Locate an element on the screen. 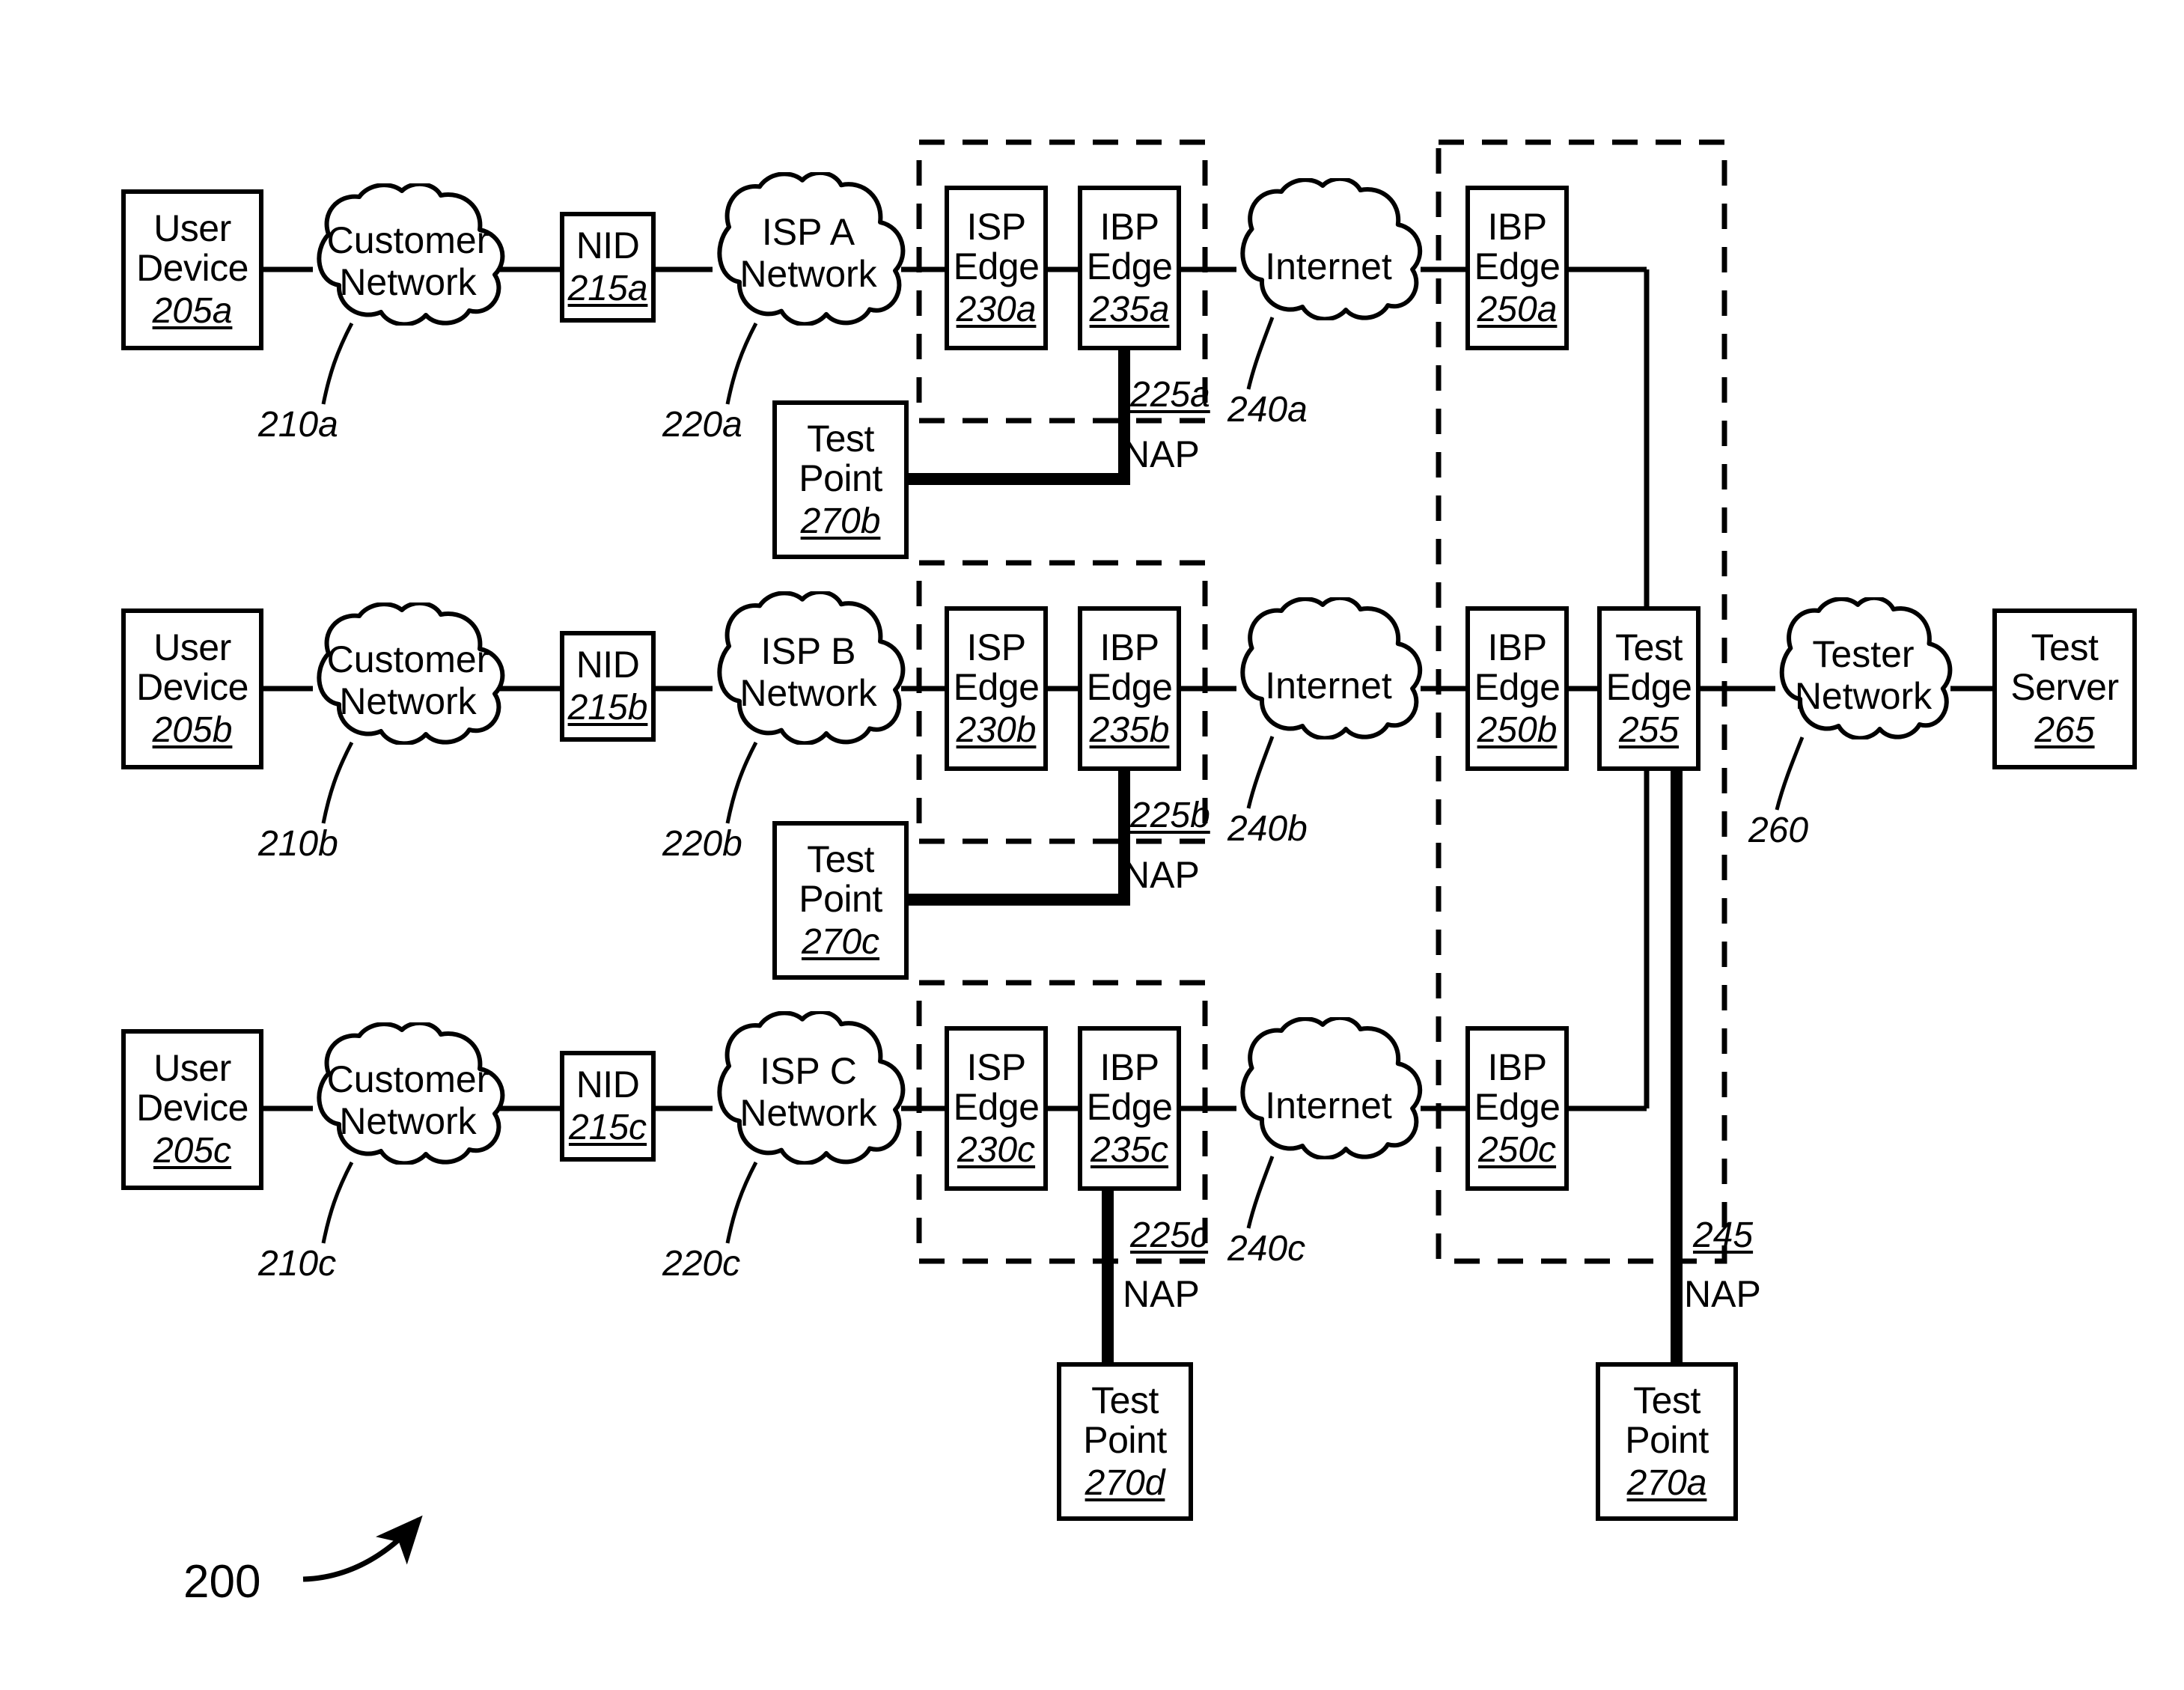 This screenshot has height=1690, width=2184. test-edge-label: Test Edge is located at coordinates (1648, 667).